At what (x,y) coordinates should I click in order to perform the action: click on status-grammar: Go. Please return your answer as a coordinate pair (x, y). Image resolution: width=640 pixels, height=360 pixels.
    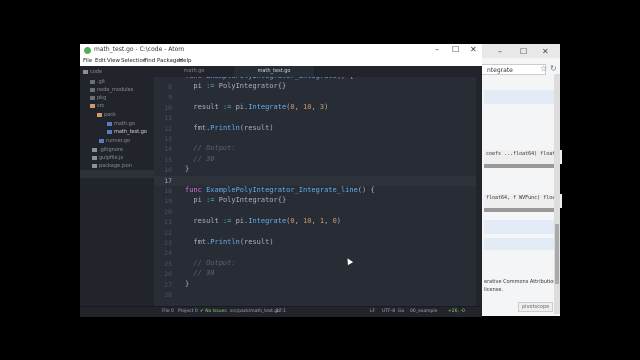
    Looking at the image, I should click on (401, 311).